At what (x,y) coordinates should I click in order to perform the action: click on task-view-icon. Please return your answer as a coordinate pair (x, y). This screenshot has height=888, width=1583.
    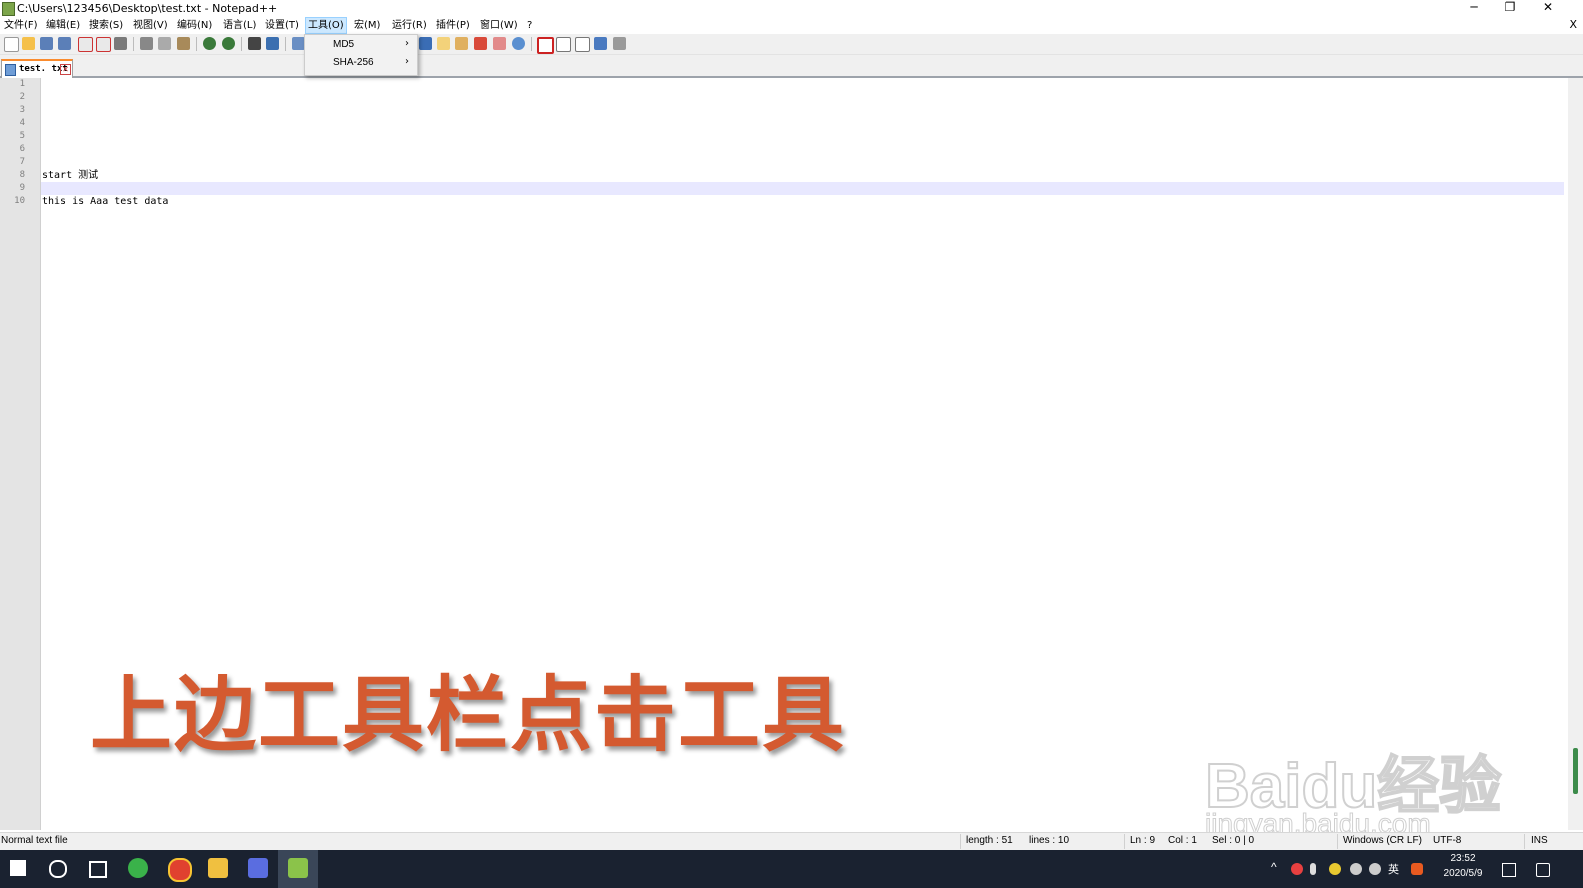
    Looking at the image, I should click on (98, 869).